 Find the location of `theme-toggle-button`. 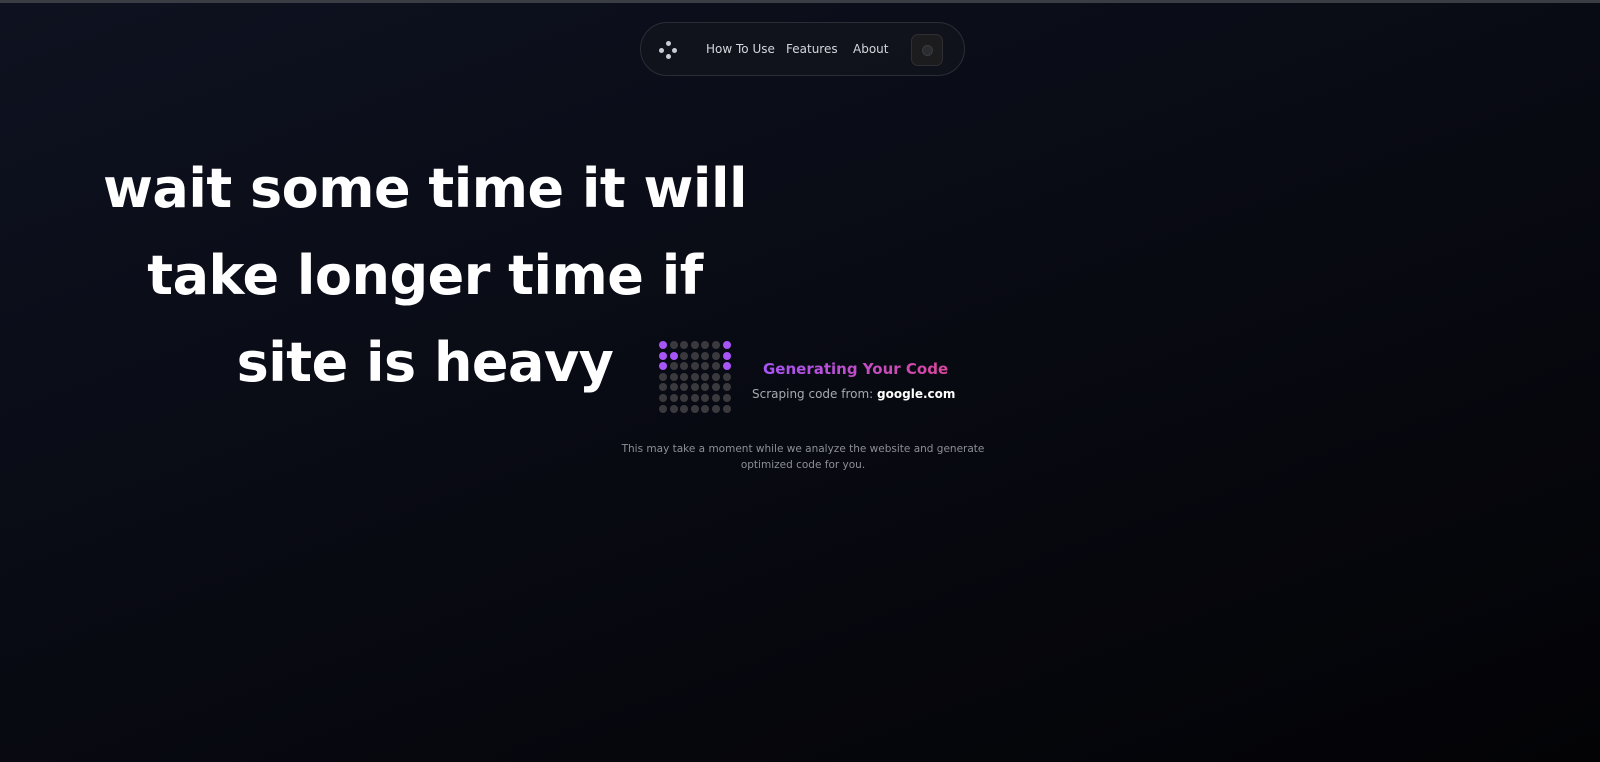

theme-toggle-button is located at coordinates (927, 50).